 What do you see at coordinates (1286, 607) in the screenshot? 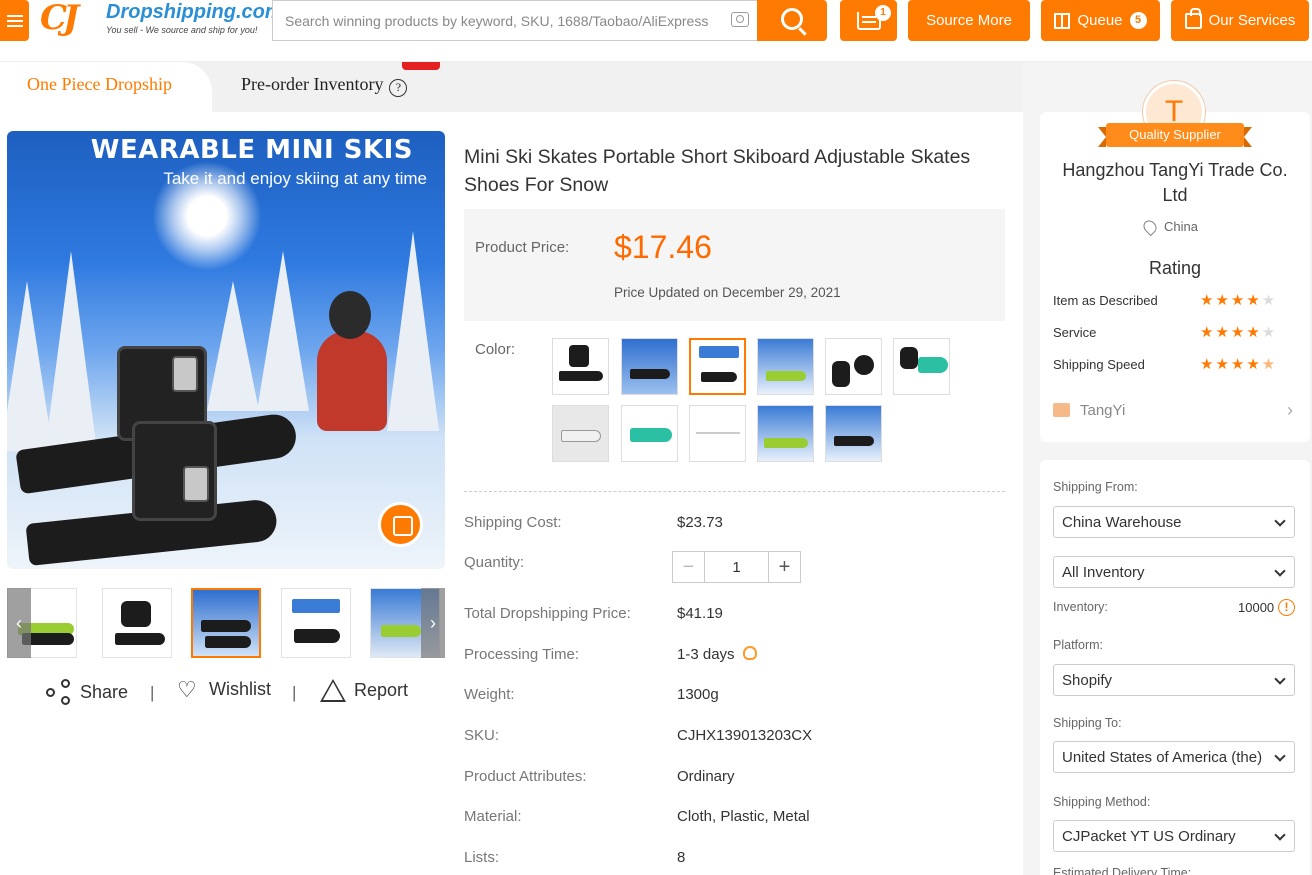
I see `alert-icon: !` at bounding box center [1286, 607].